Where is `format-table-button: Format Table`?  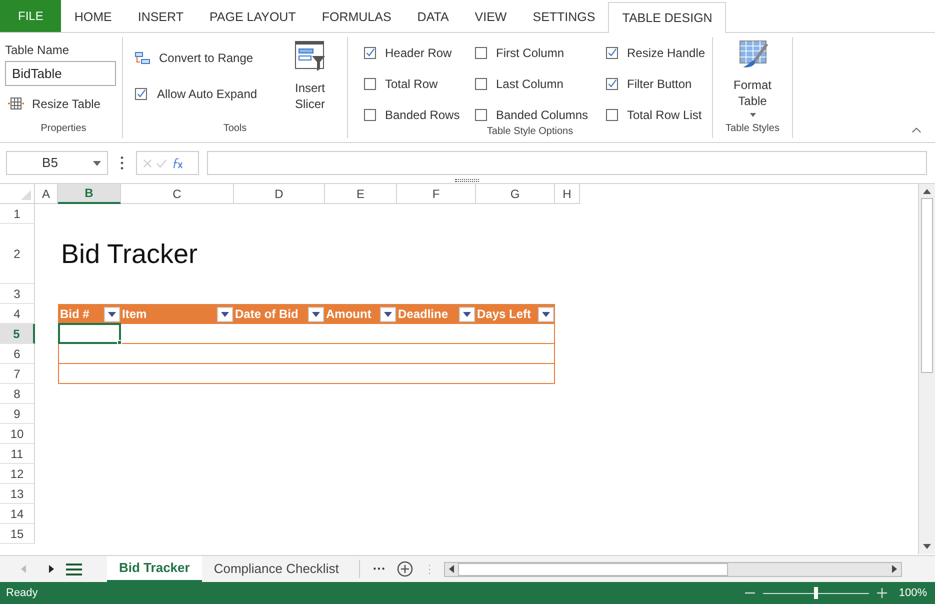 format-table-button: Format Table is located at coordinates (753, 77).